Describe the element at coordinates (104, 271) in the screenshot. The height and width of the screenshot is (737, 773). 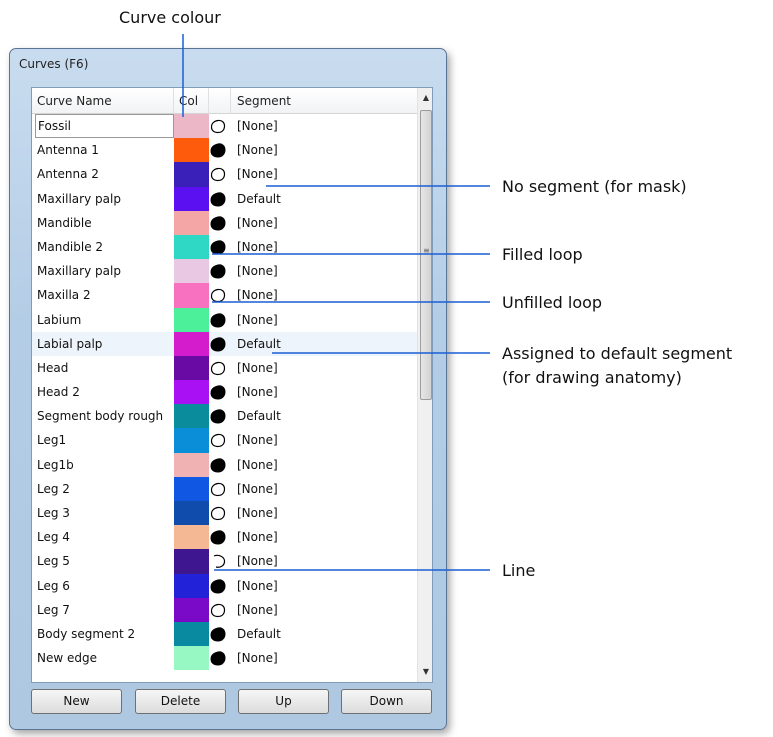
I see `curve-name-cell: Maxillary palp` at that location.